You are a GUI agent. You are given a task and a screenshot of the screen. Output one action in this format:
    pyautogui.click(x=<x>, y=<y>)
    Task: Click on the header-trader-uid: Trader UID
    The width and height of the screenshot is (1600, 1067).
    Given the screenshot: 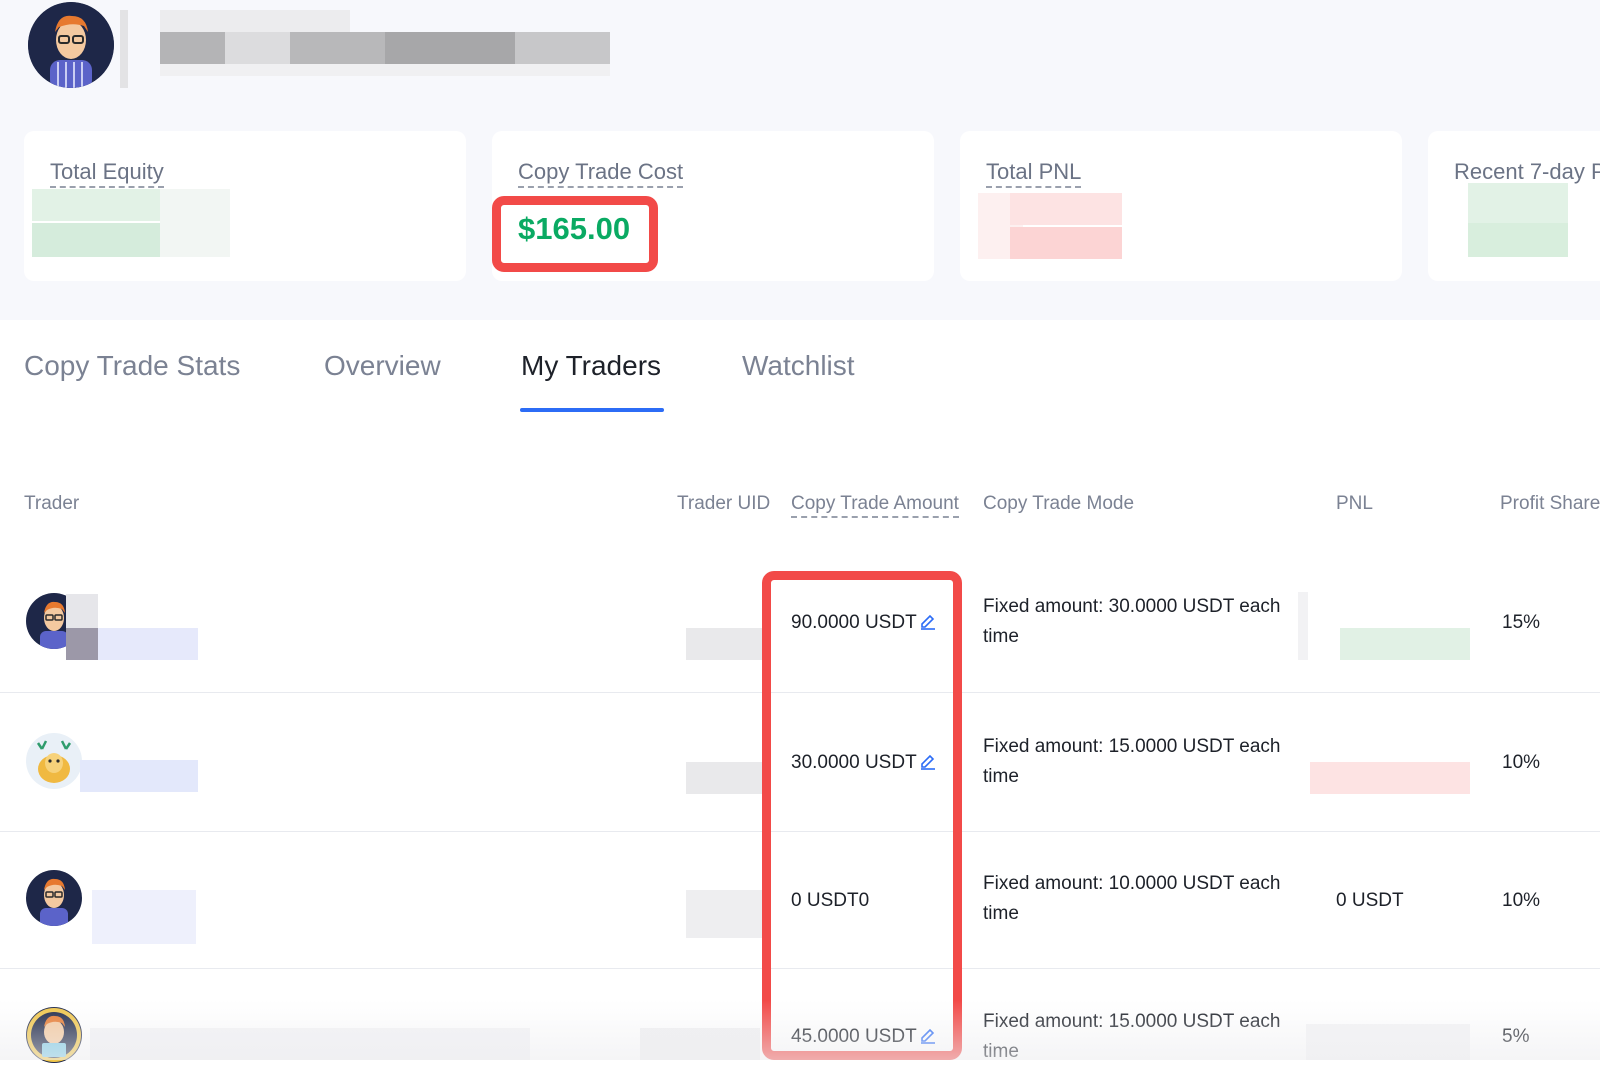 What is the action you would take?
    pyautogui.click(x=724, y=503)
    